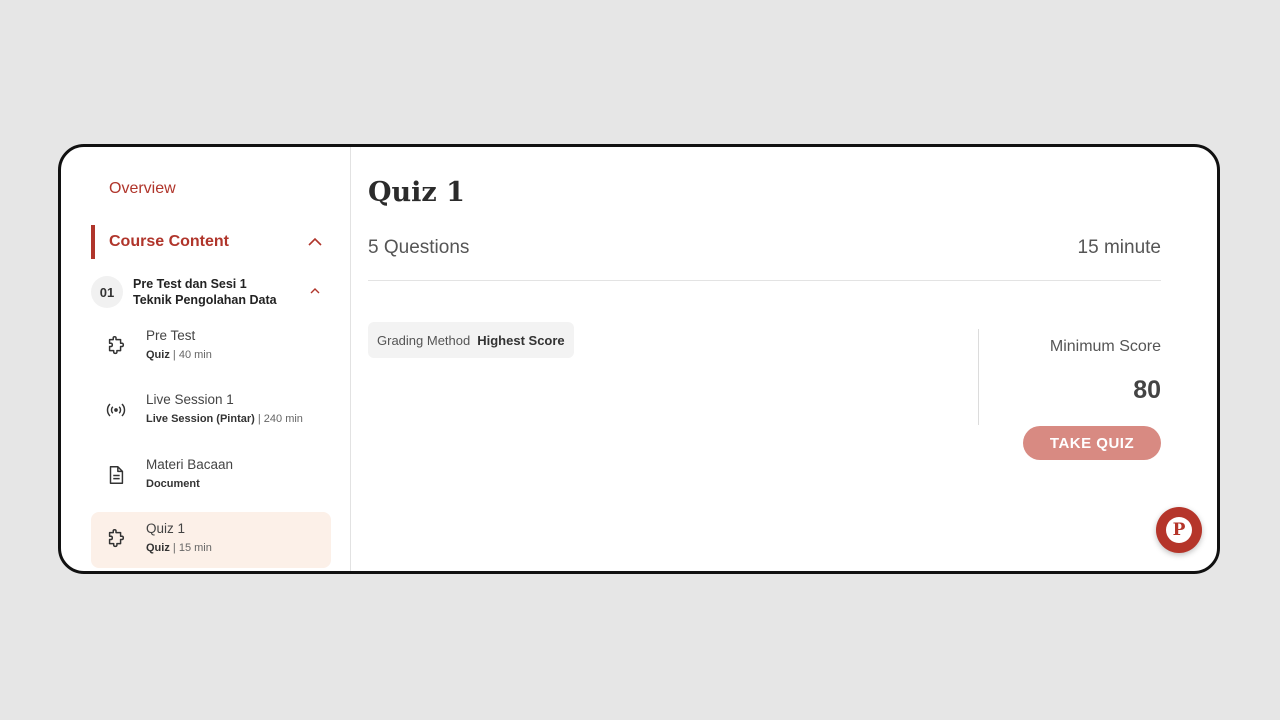 Image resolution: width=1280 pixels, height=720 pixels. Describe the element at coordinates (190, 464) in the screenshot. I see `item-title: Materi Bacaan` at that location.